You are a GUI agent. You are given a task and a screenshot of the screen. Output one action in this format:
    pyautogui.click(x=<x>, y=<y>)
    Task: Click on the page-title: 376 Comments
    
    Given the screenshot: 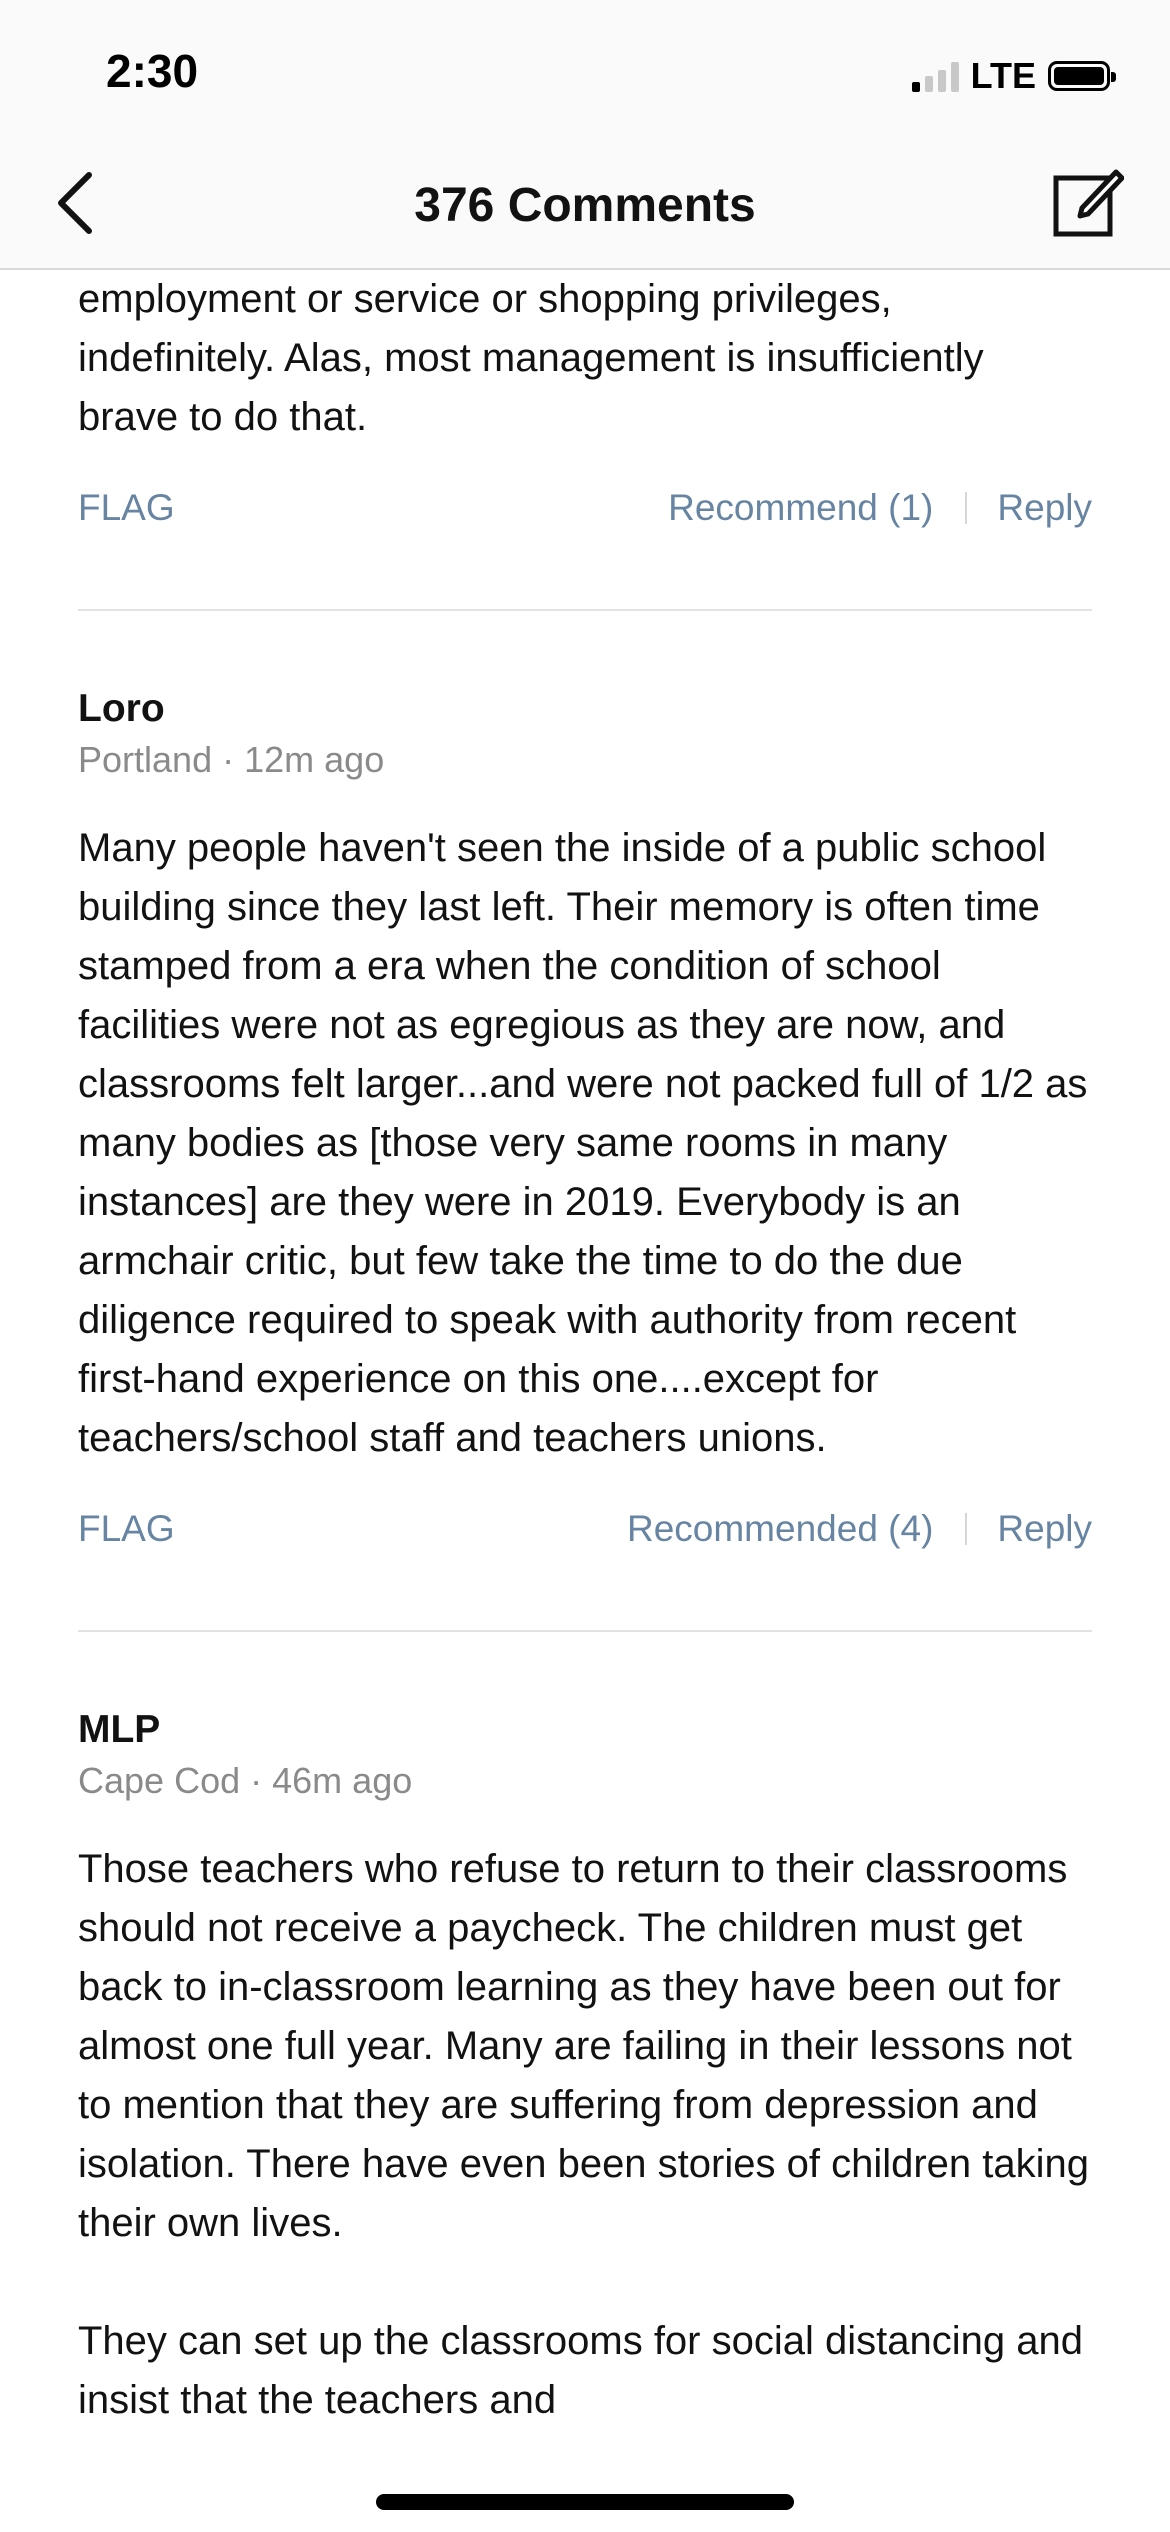 What is the action you would take?
    pyautogui.click(x=585, y=205)
    